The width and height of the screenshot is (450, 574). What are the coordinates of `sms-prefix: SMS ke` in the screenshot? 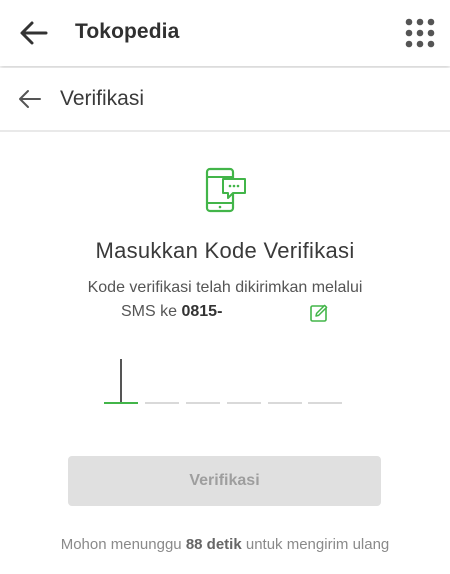 It's located at (149, 311).